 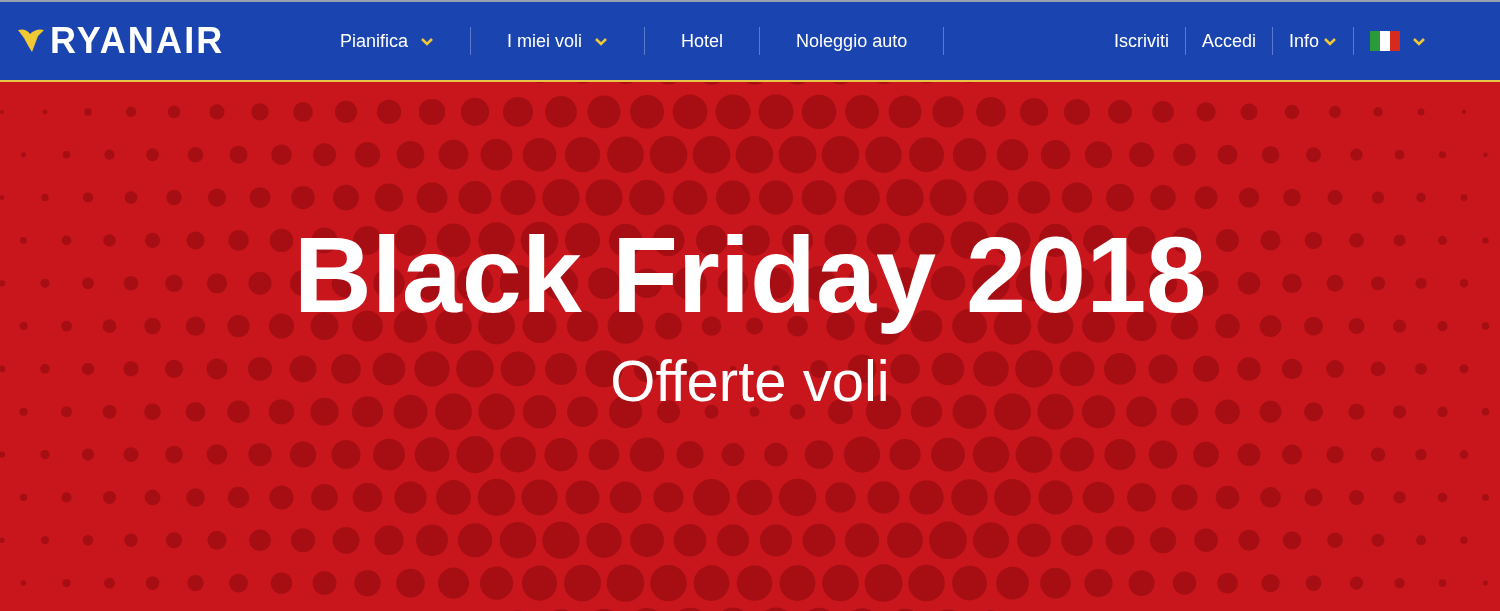 I want to click on hero-title: Black Friday 2018, so click(x=750, y=275).